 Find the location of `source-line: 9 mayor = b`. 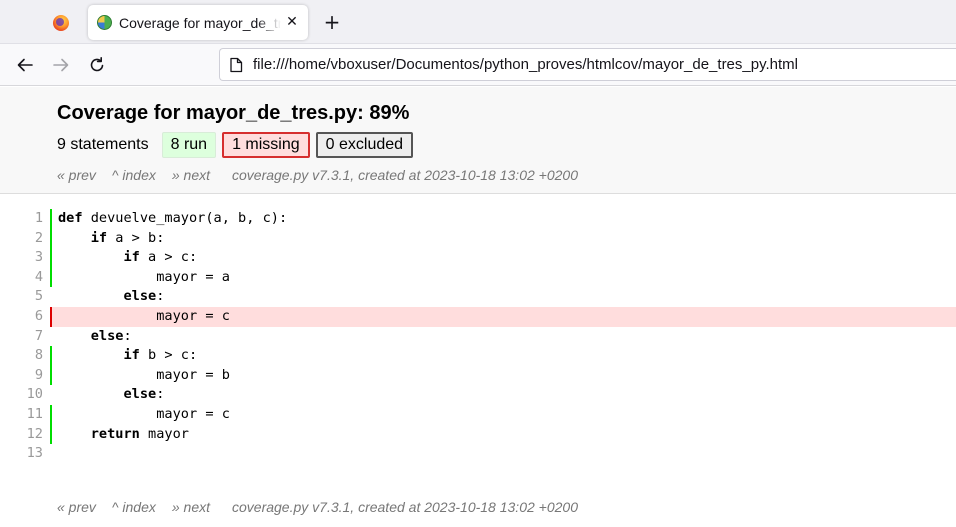

source-line: 9 mayor = b is located at coordinates (478, 375).